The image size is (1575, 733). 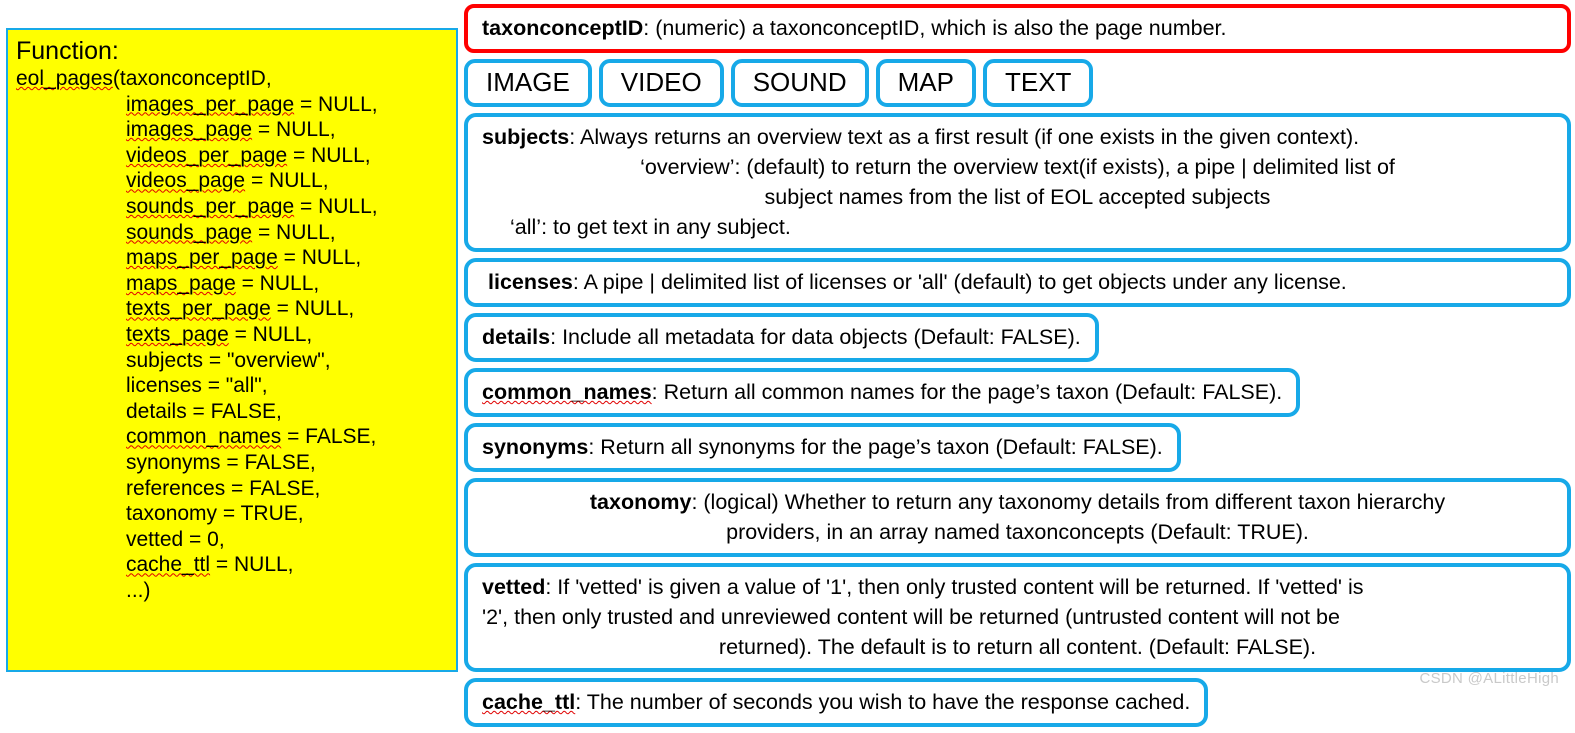 What do you see at coordinates (567, 392) in the screenshot?
I see `param-name-common-names: common_names` at bounding box center [567, 392].